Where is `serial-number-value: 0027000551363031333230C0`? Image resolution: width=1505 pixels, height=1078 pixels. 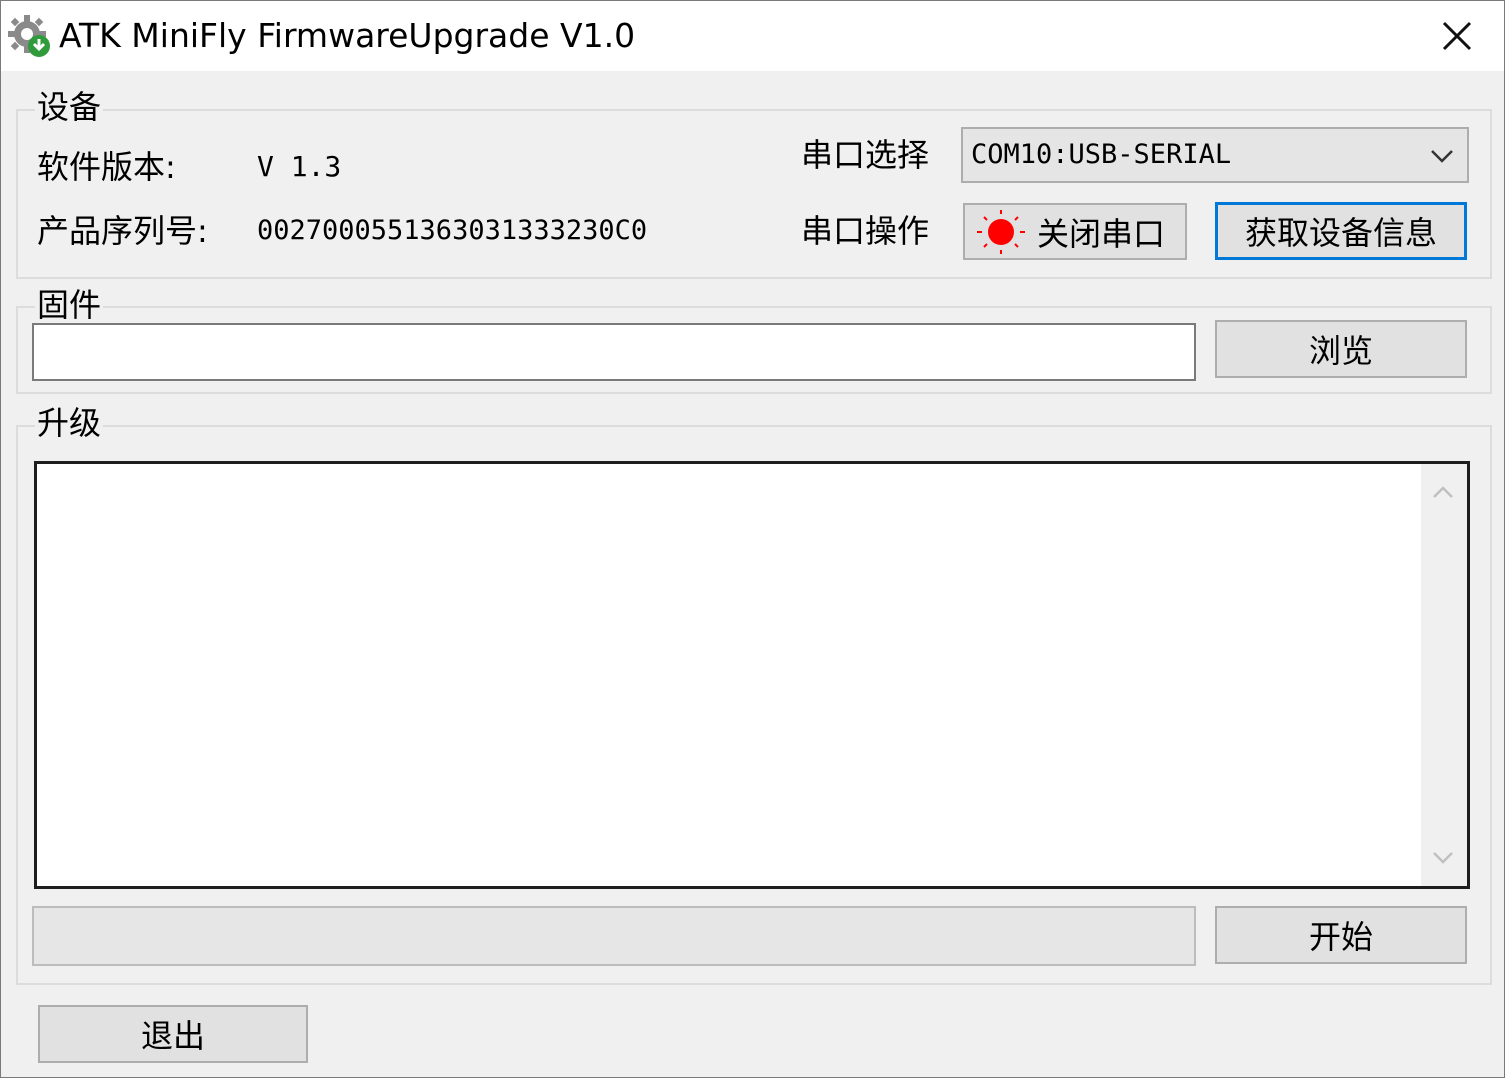
serial-number-value: 0027000551363031333230C0 is located at coordinates (452, 230).